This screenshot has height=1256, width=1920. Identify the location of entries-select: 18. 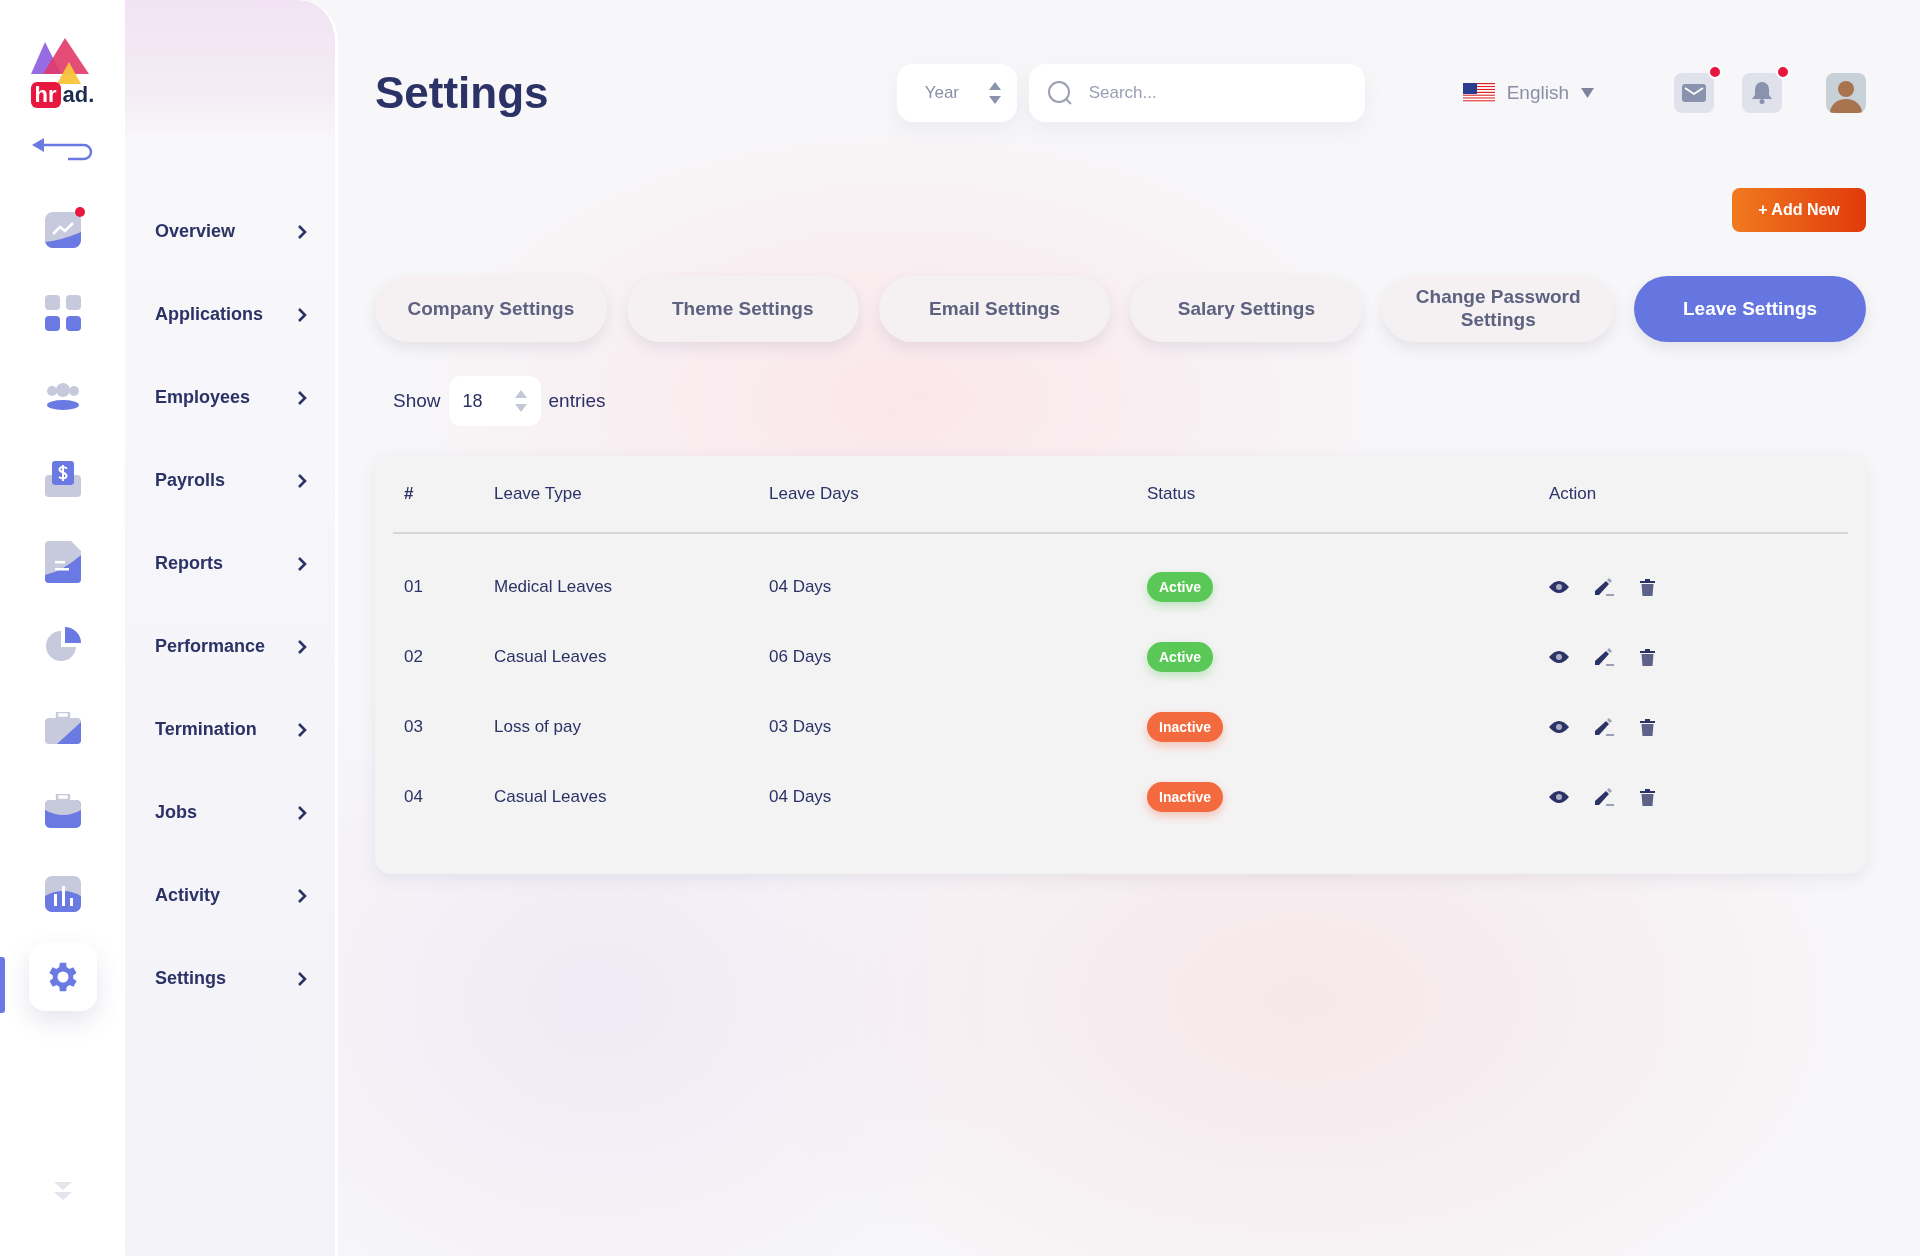
(494, 401).